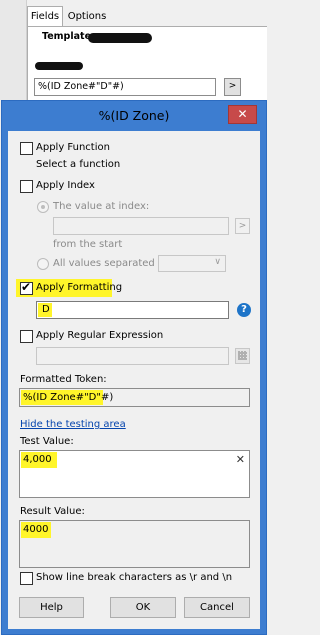  What do you see at coordinates (26, 578) in the screenshot?
I see `show-line-breaks-checkbox` at bounding box center [26, 578].